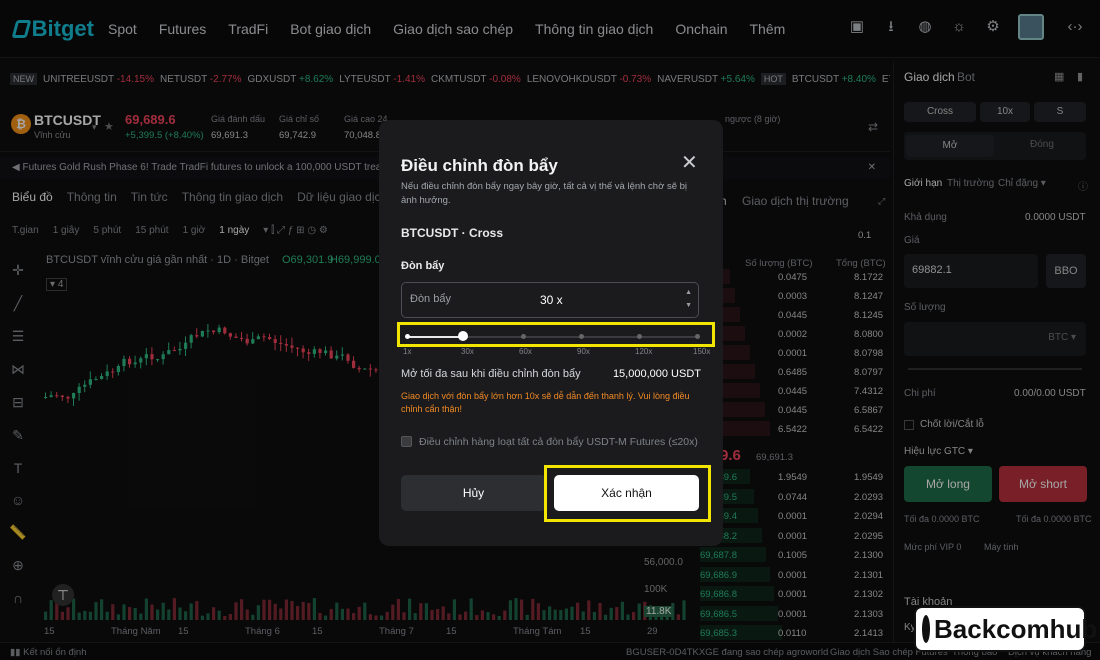  What do you see at coordinates (452, 233) in the screenshot?
I see `modal-pair: BTCUSDT · Cross` at bounding box center [452, 233].